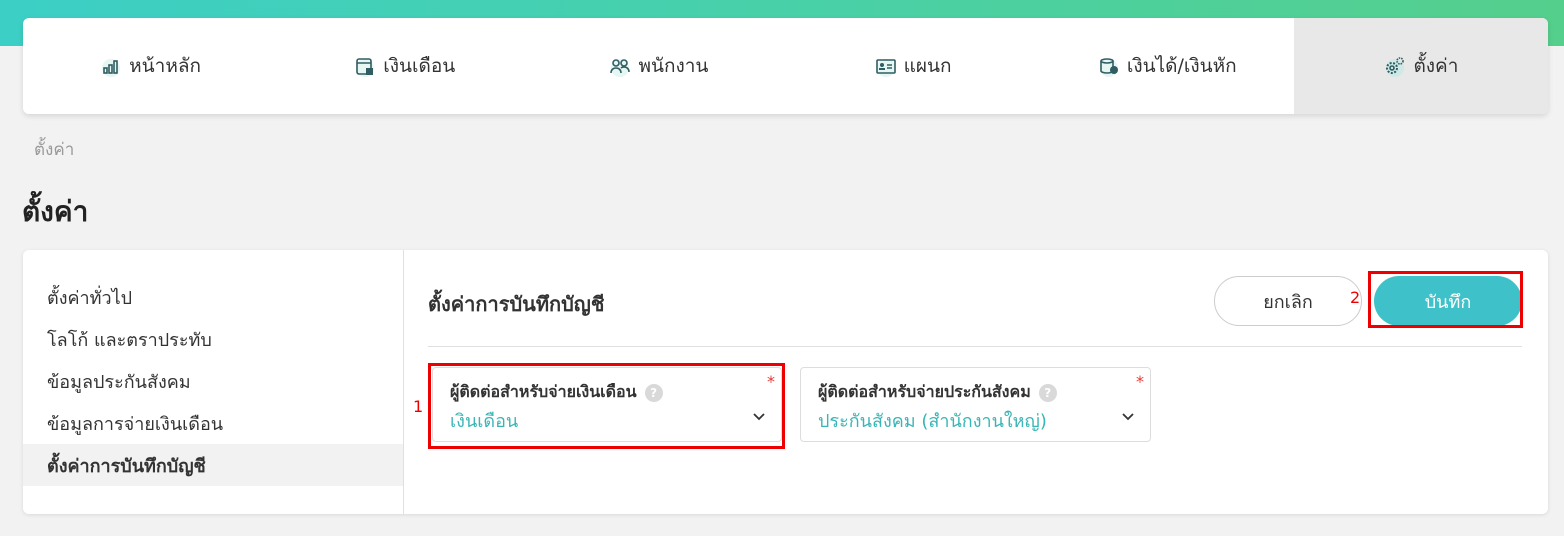  I want to click on save-button: บันทึก, so click(1448, 301).